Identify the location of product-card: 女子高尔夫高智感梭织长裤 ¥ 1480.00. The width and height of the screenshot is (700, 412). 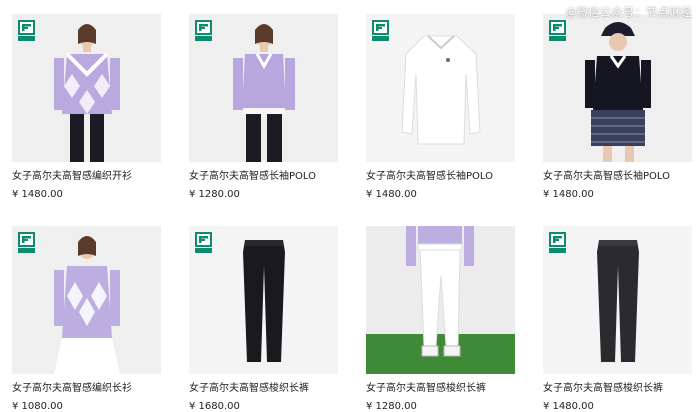
(617, 319).